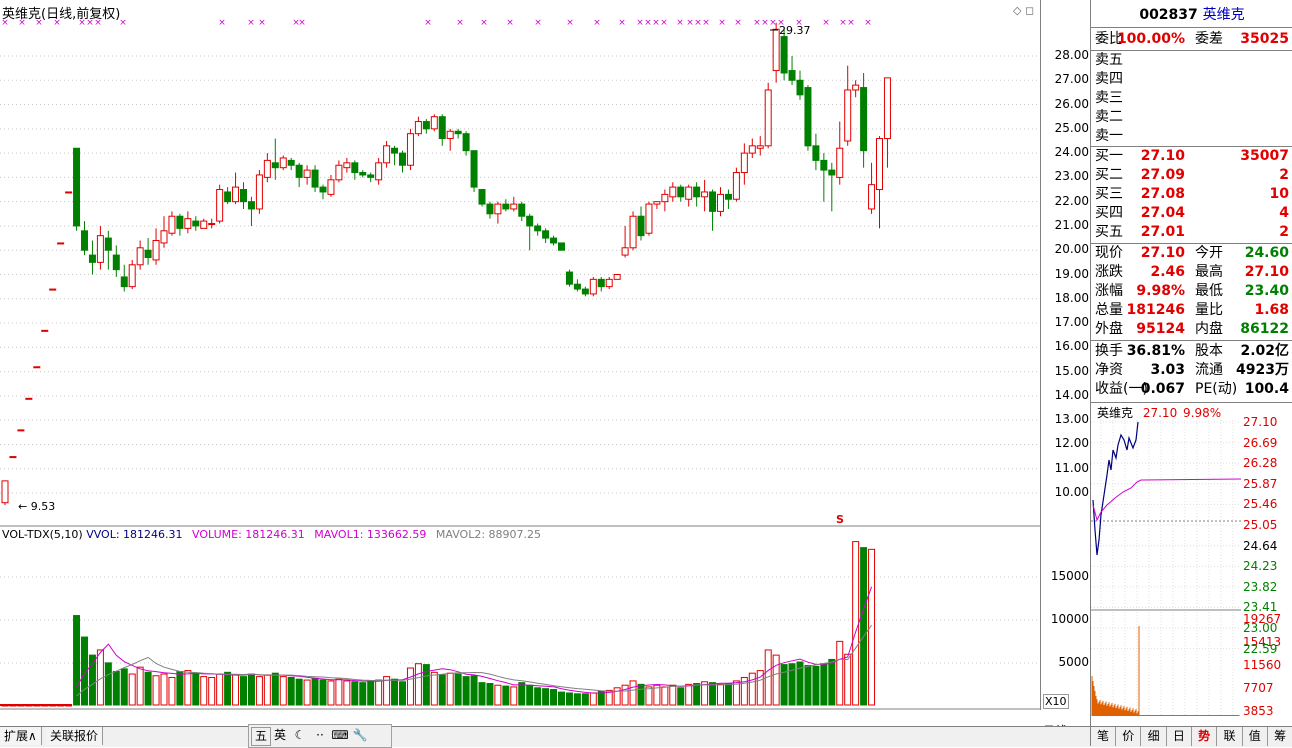 Image resolution: width=1292 pixels, height=748 pixels. What do you see at coordinates (1266, 291) in the screenshot?
I see `row-value-2: 23.40` at bounding box center [1266, 291].